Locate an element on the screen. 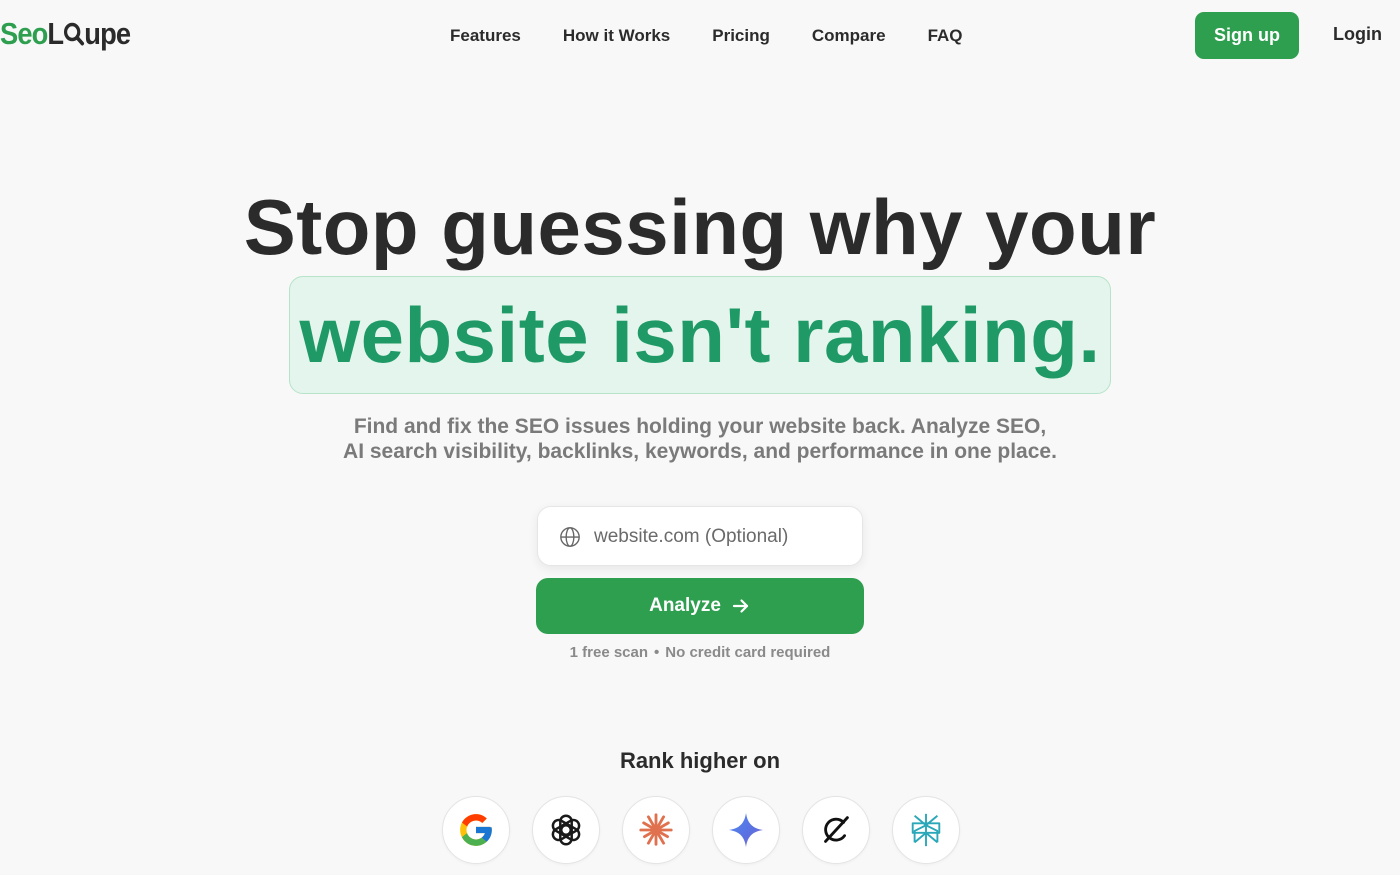 The height and width of the screenshot is (875, 1400). gemini-icon is located at coordinates (746, 830).